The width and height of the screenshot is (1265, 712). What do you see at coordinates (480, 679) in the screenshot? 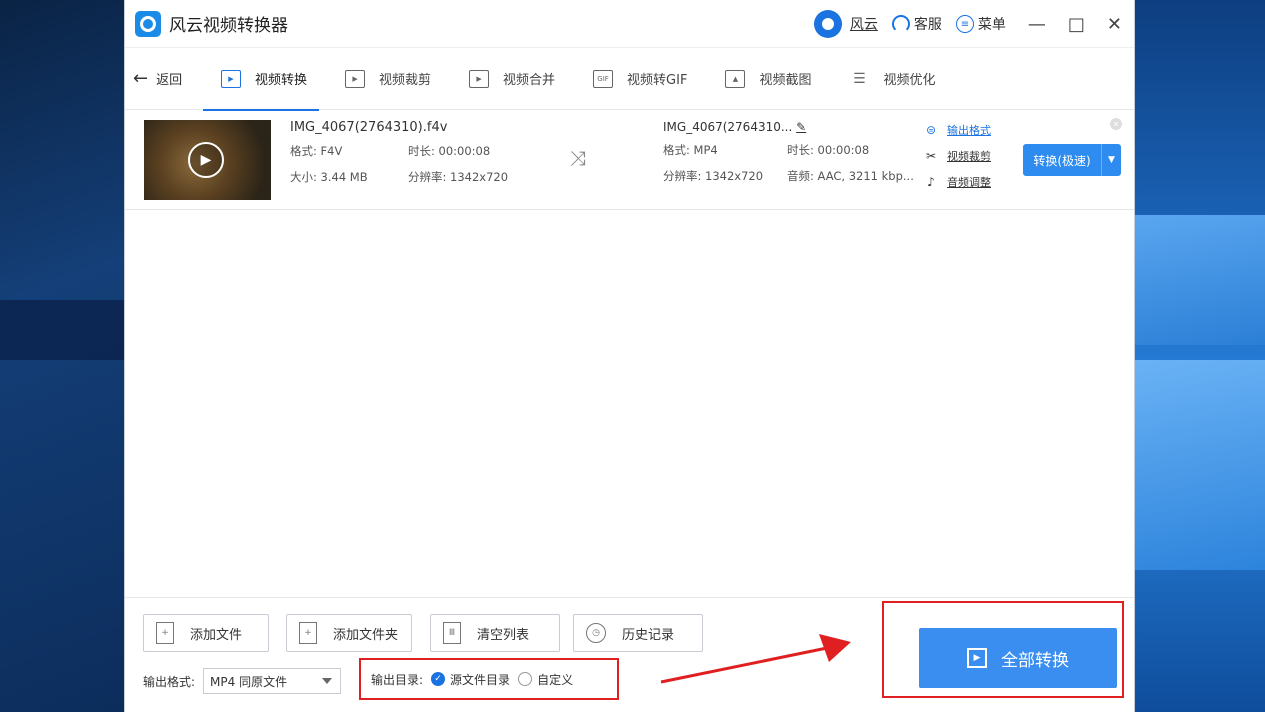
I see `radio-source-label: 源文件目录` at bounding box center [480, 679].